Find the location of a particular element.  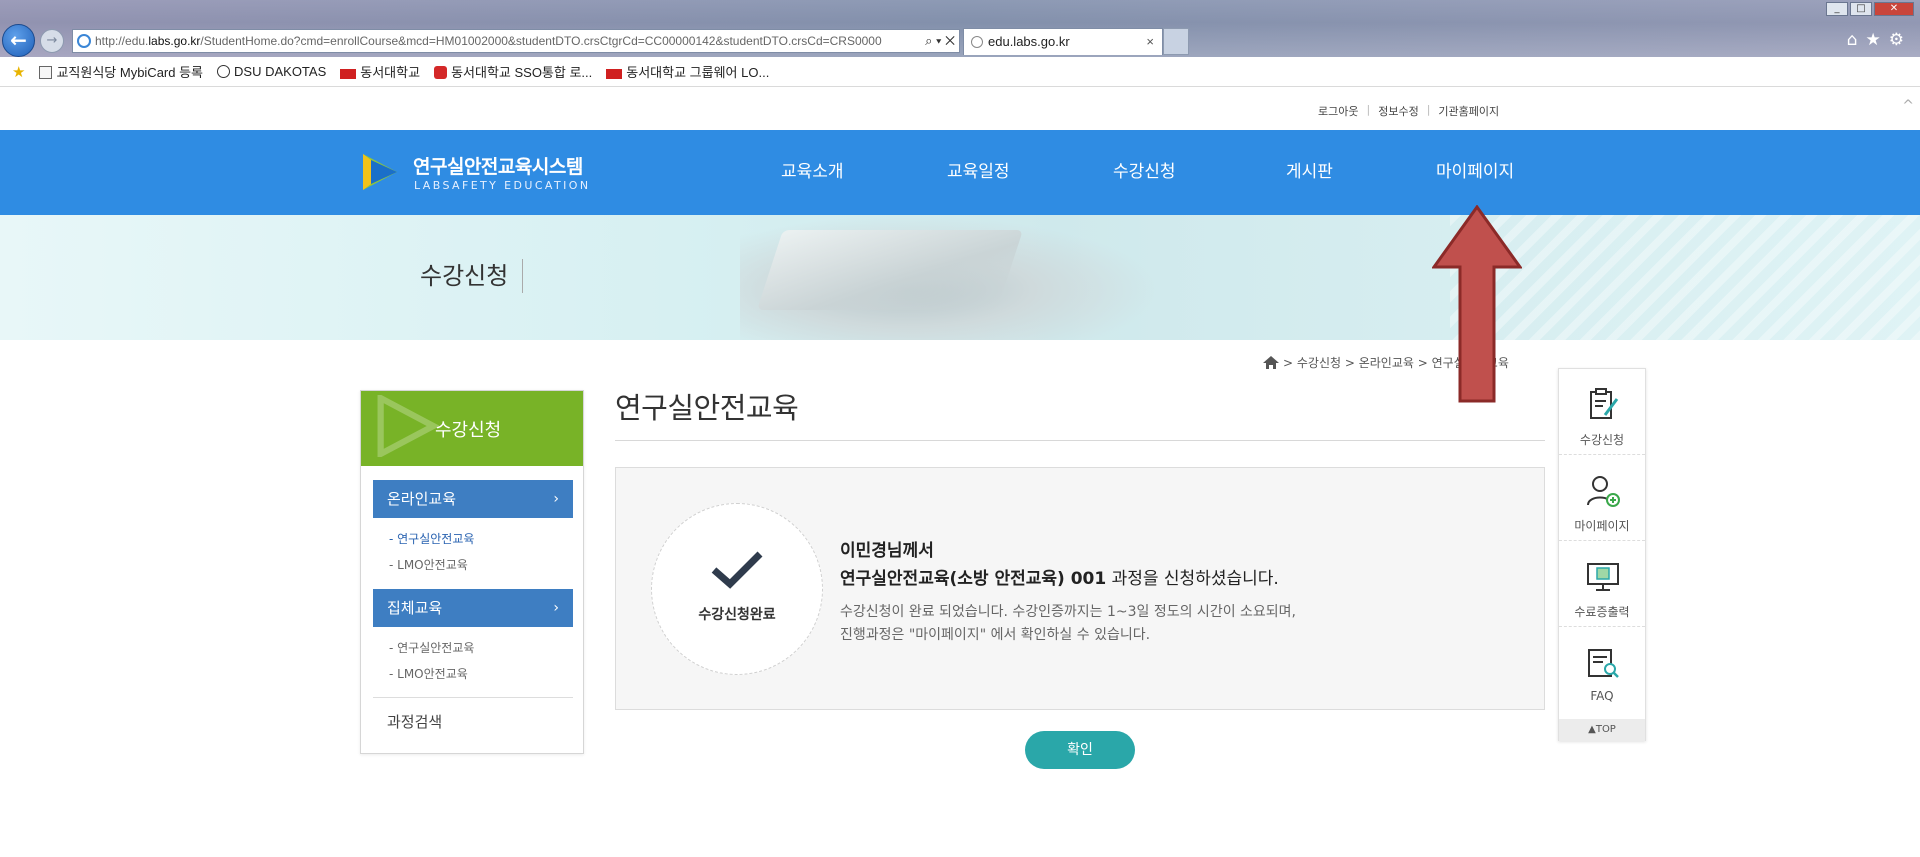

quick-enroll: 수강신청 is located at coordinates (1602, 412).